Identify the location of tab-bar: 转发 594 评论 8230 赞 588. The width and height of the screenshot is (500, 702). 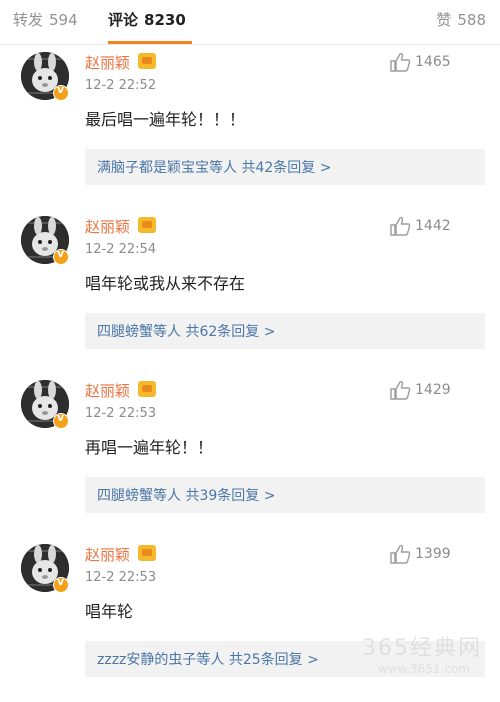
(250, 22).